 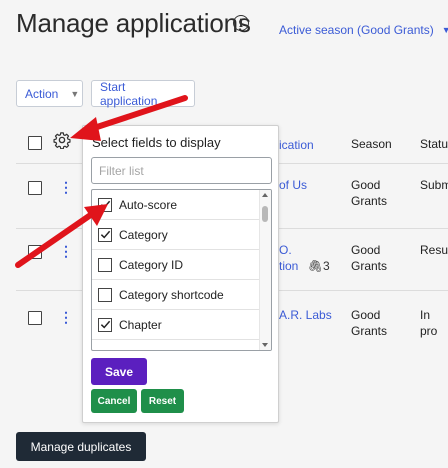 What do you see at coordinates (265, 195) in the screenshot?
I see `scroll-up-icon` at bounding box center [265, 195].